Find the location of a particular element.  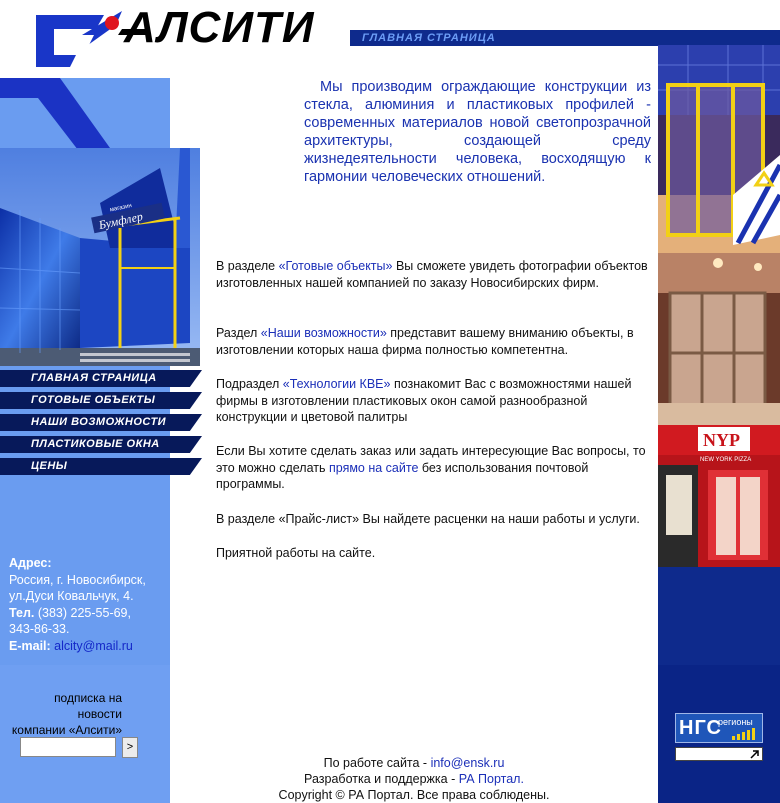

shop-sign-caption: NEW YORK PIZZA is located at coordinates (725, 460).